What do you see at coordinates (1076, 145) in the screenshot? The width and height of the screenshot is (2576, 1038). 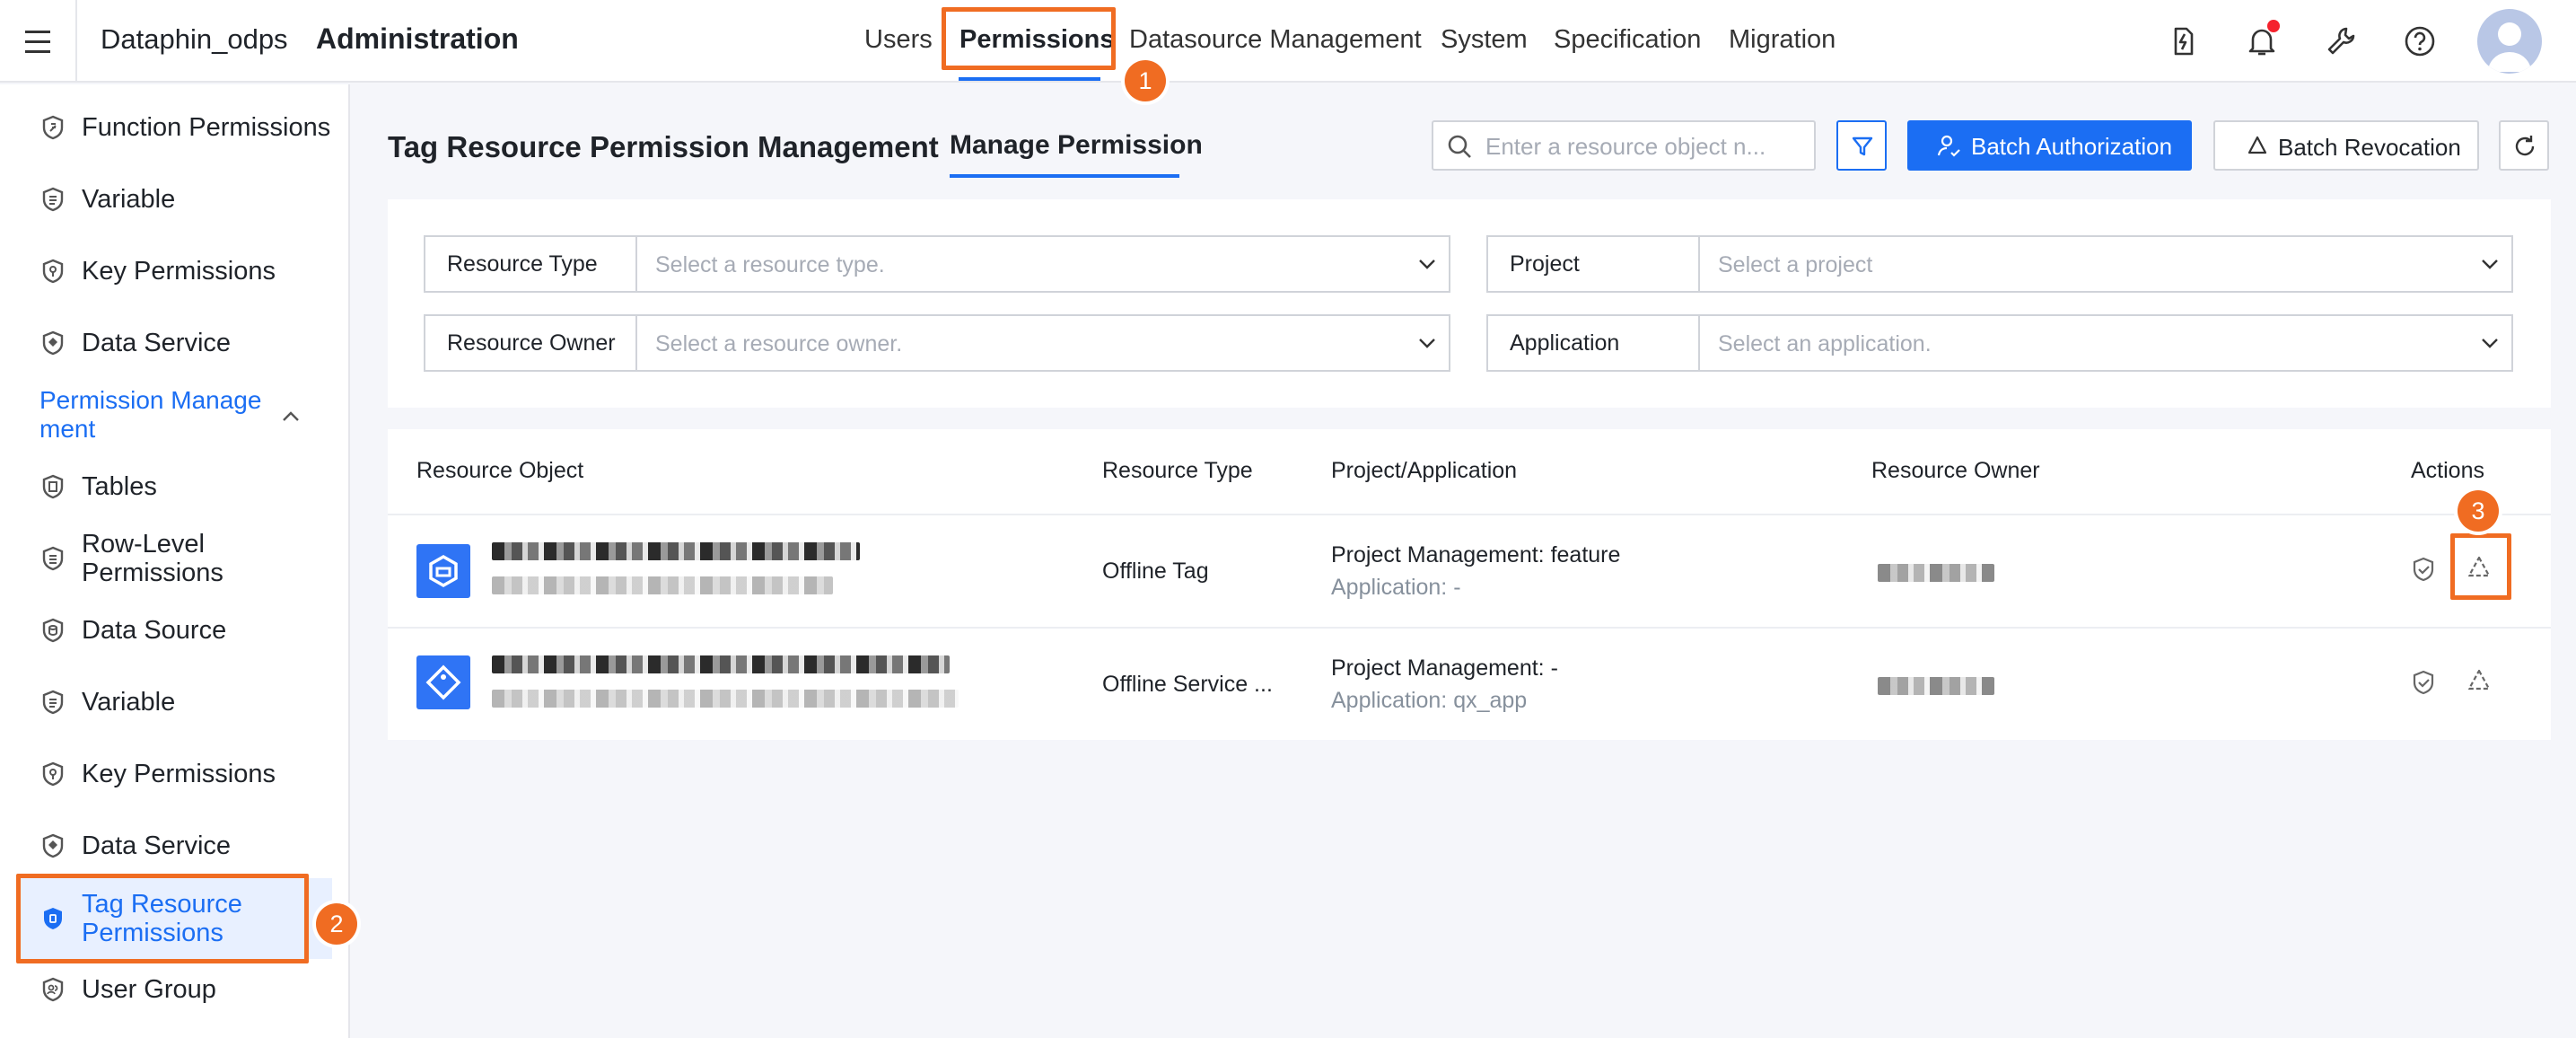 I see `tab-manage-permission: Manage Permission` at bounding box center [1076, 145].